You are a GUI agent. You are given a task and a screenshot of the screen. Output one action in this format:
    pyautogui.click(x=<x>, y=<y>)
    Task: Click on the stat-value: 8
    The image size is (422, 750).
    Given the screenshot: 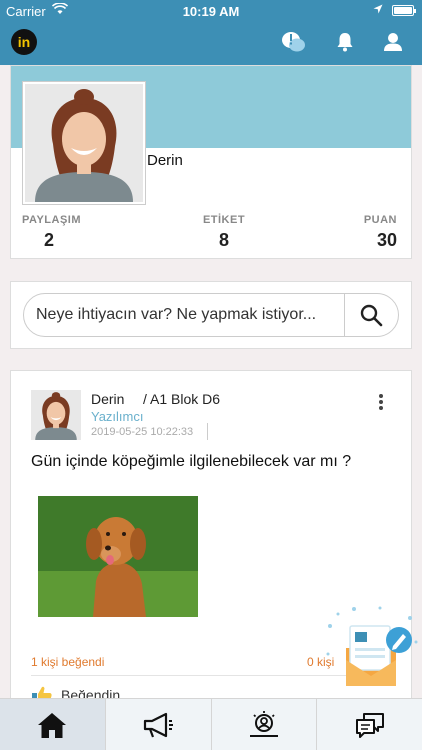 What is the action you would take?
    pyautogui.click(x=223, y=240)
    